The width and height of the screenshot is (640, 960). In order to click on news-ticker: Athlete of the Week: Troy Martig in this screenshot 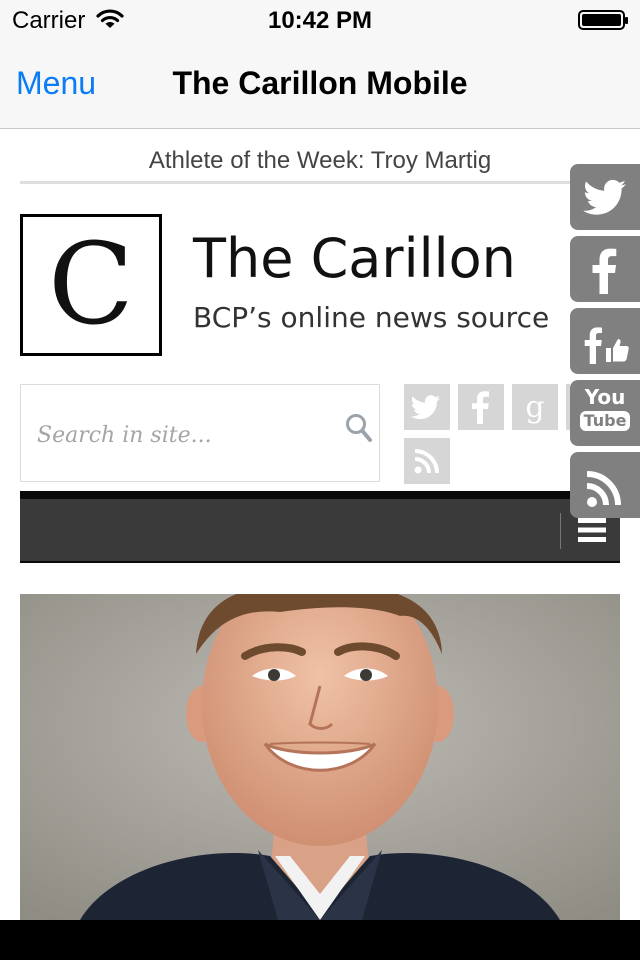, I will do `click(320, 165)`.